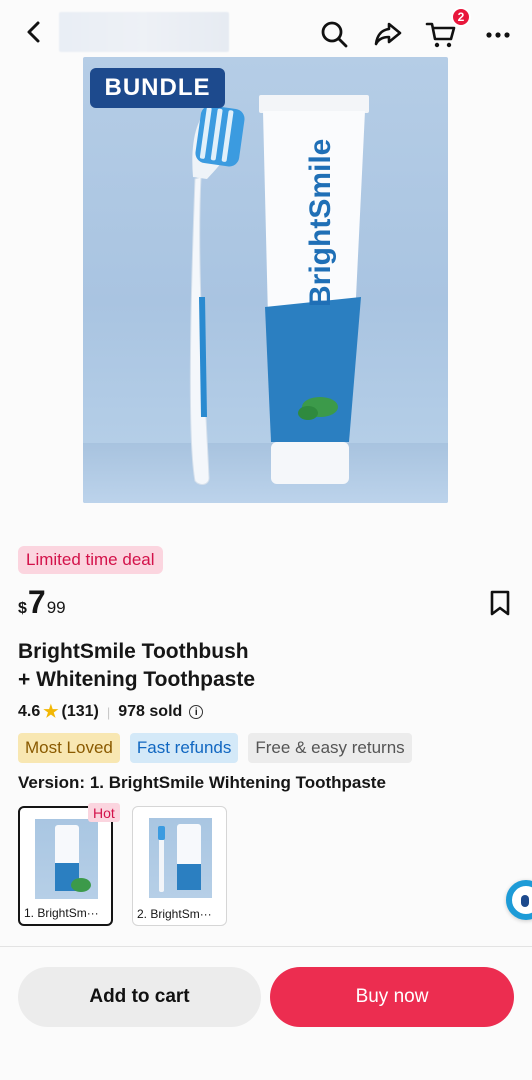  Describe the element at coordinates (137, 679) in the screenshot. I see `product-title-line-2: + Whitening Toothpaste` at that location.